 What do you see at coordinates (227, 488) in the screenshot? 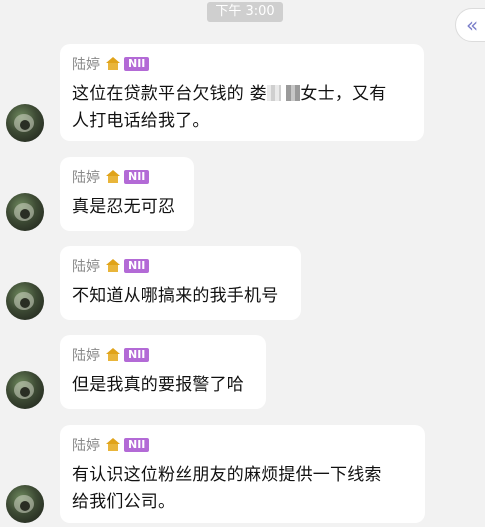
I see `message-text: 有认识这位粉丝朋友的麻烦提供一下线索 给我们公司。` at bounding box center [227, 488].